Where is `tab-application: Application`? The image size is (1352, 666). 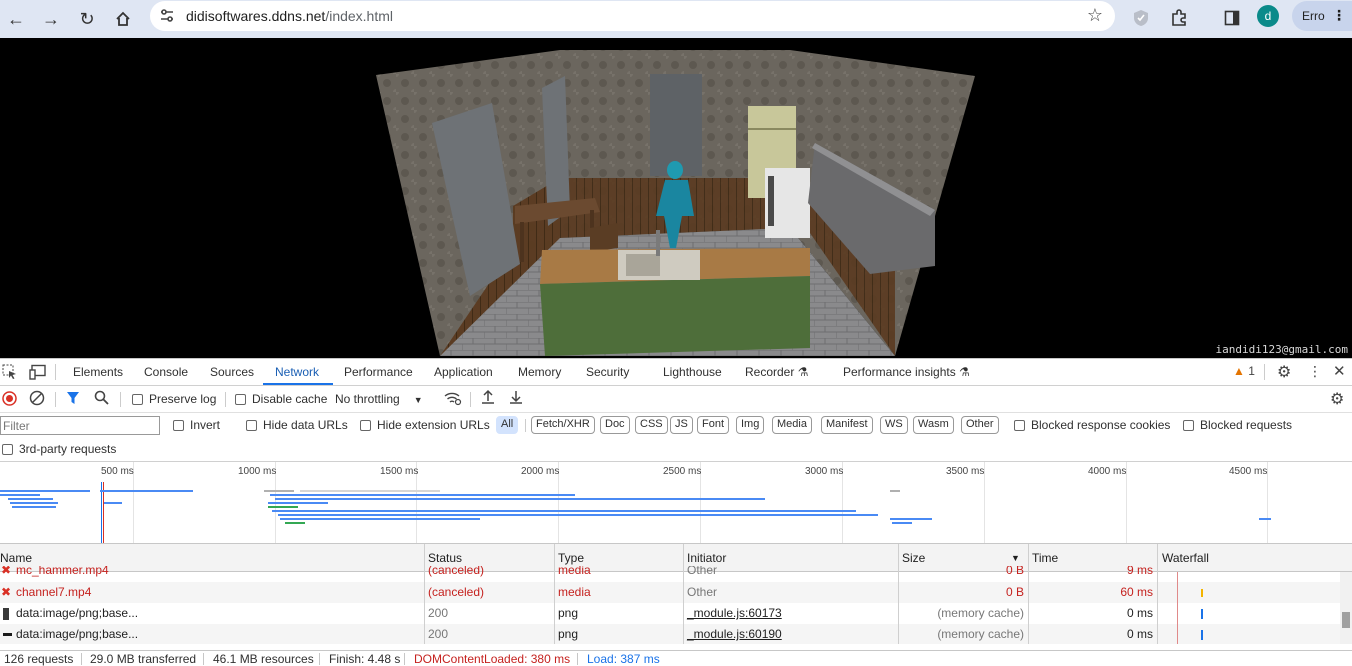
tab-application: Application is located at coordinates (463, 372).